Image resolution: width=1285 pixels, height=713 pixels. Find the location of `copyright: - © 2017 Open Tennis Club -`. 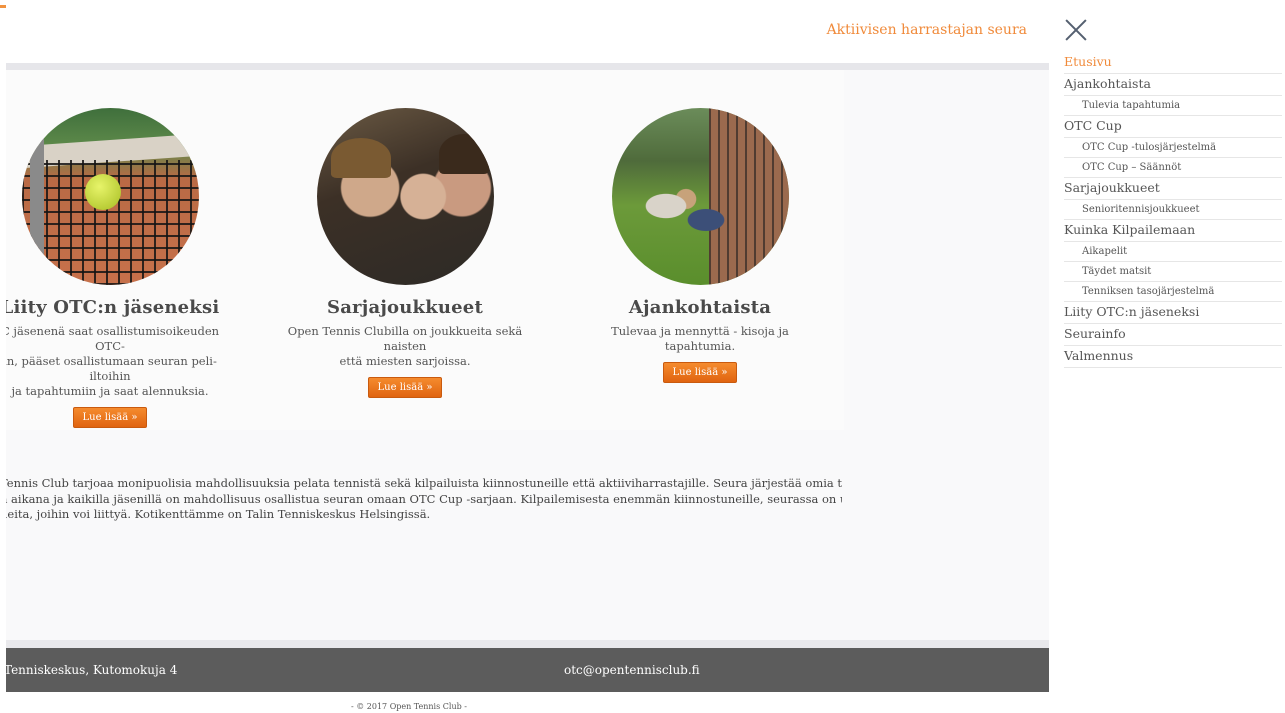

copyright: - © 2017 Open Tennis Club - is located at coordinates (409, 706).